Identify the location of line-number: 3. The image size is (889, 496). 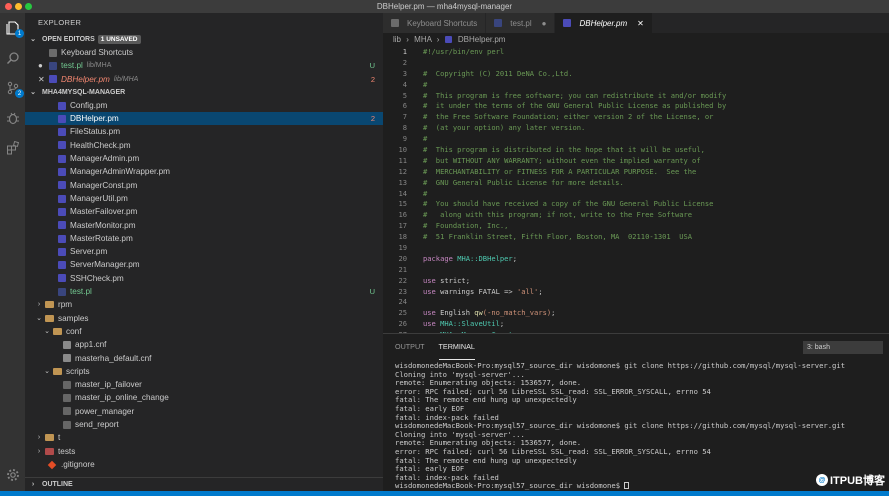
(404, 73).